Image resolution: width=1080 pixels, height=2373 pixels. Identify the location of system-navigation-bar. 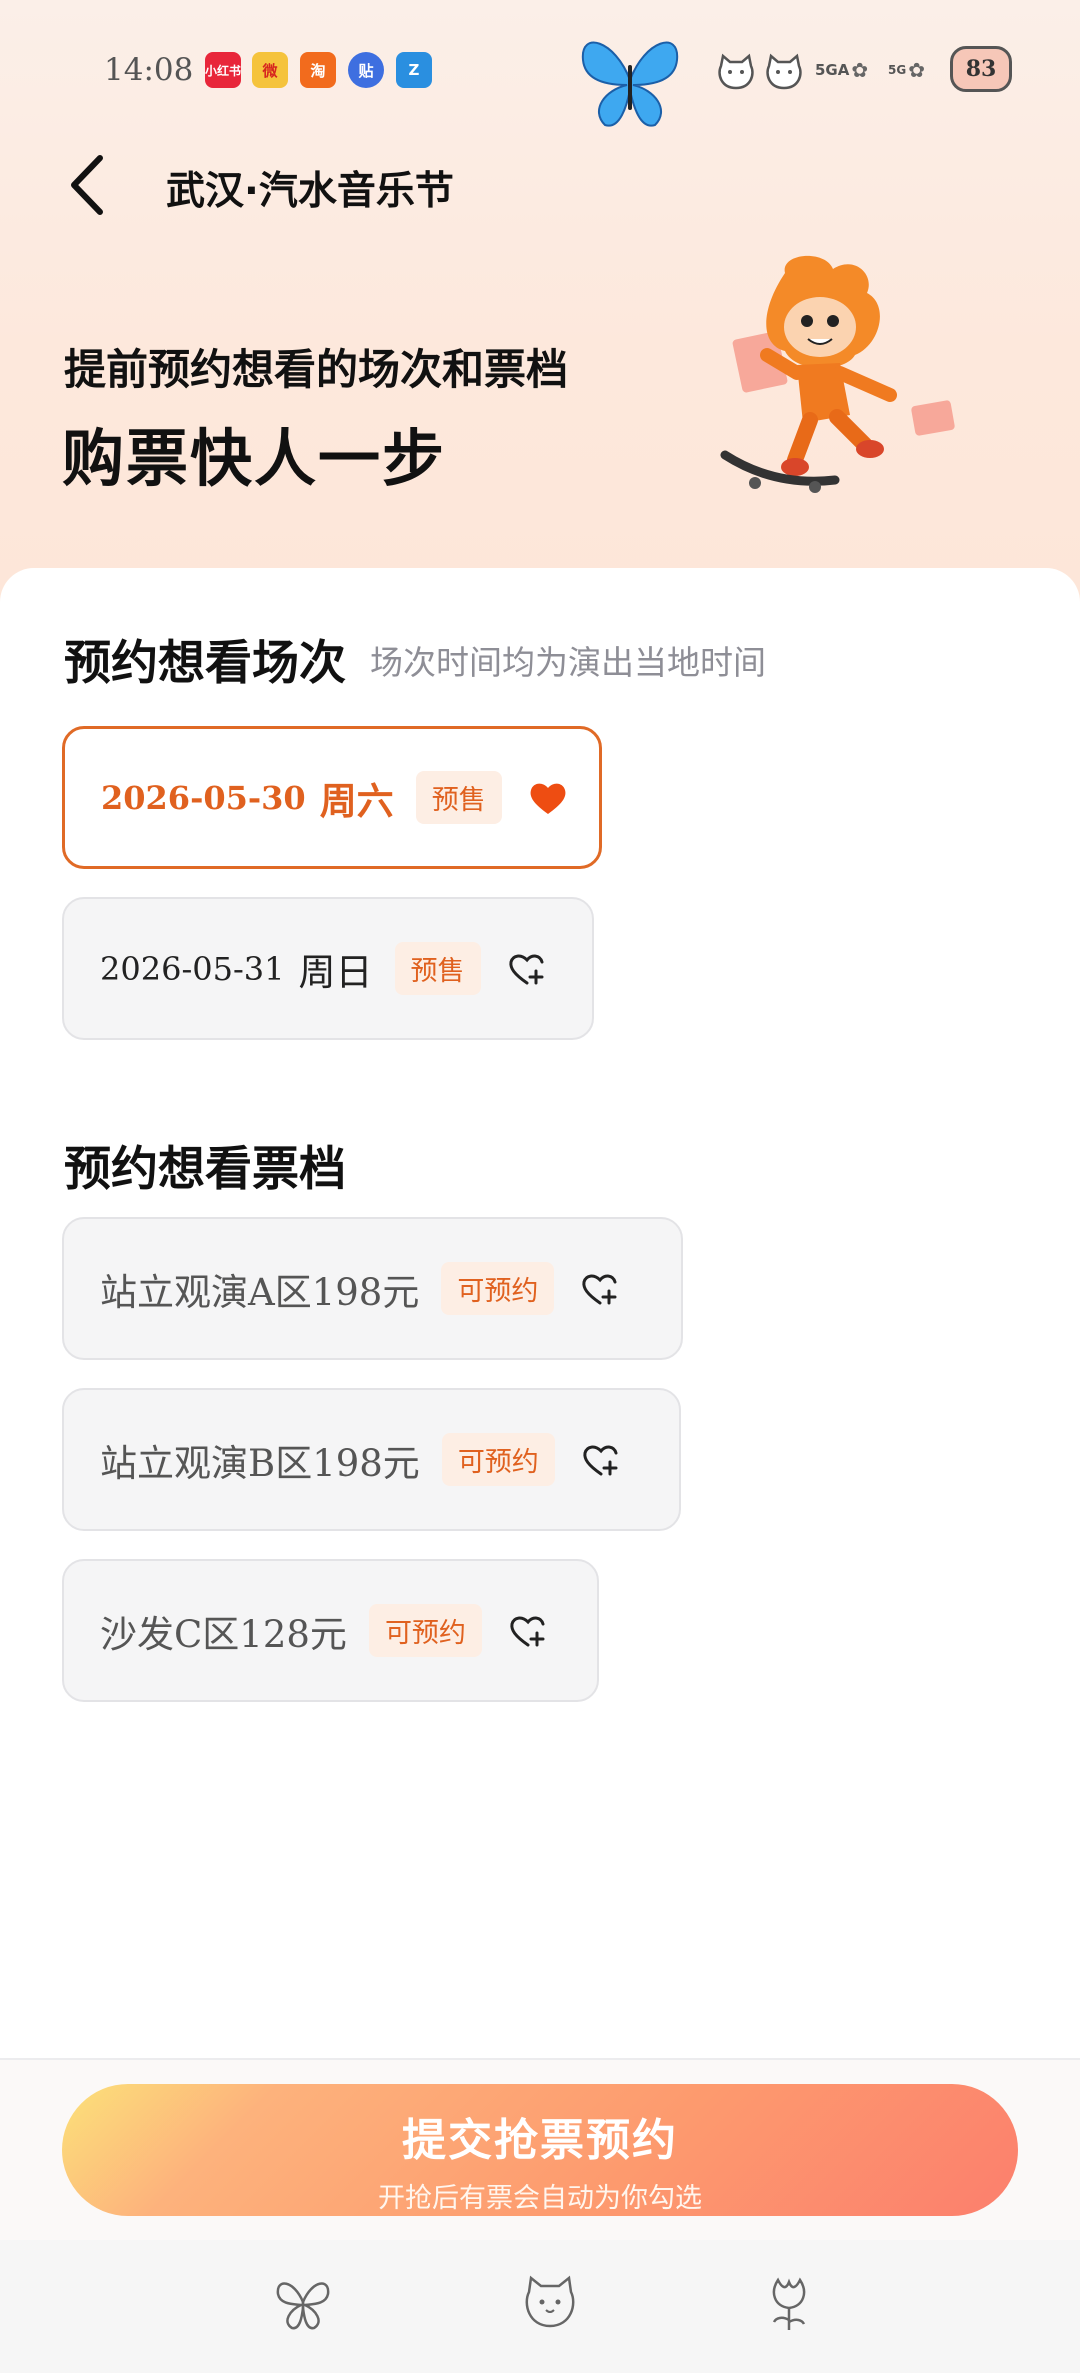
(540, 2306).